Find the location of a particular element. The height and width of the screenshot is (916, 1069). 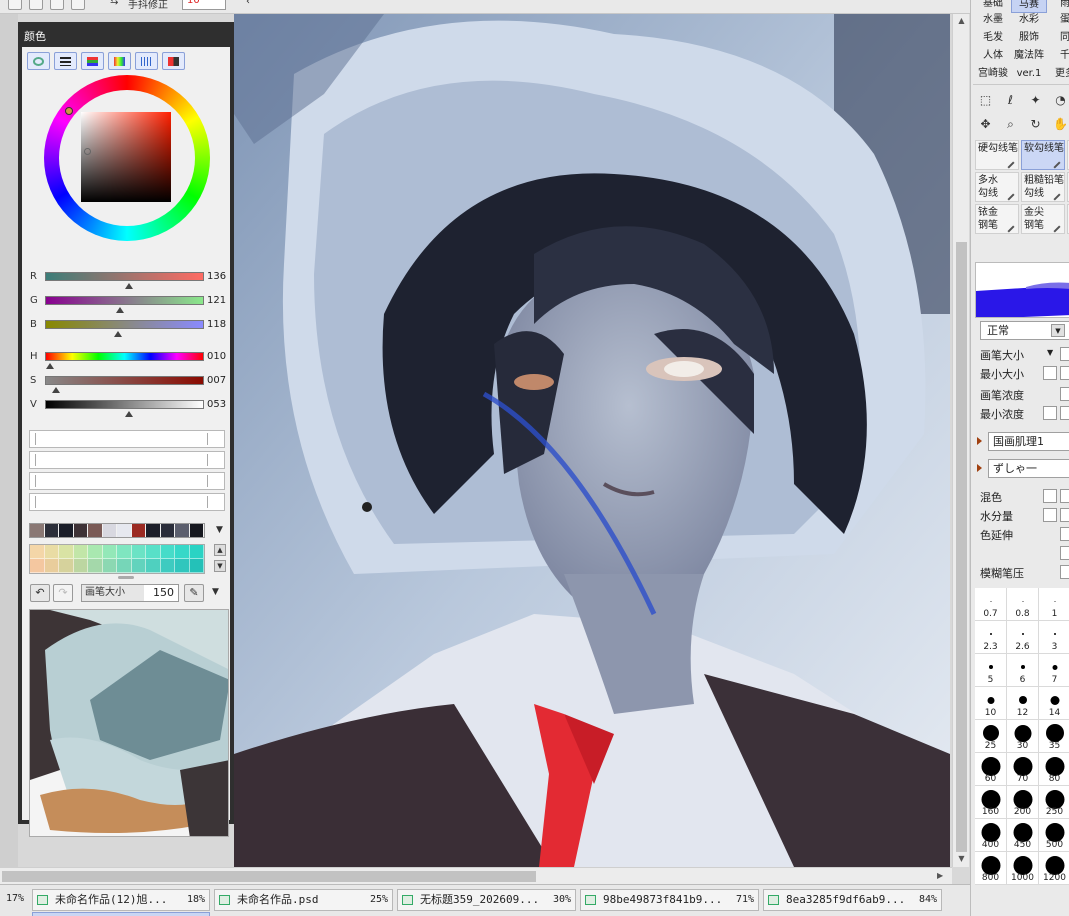

brush-preset: 软勾线笔 is located at coordinates (1043, 155).